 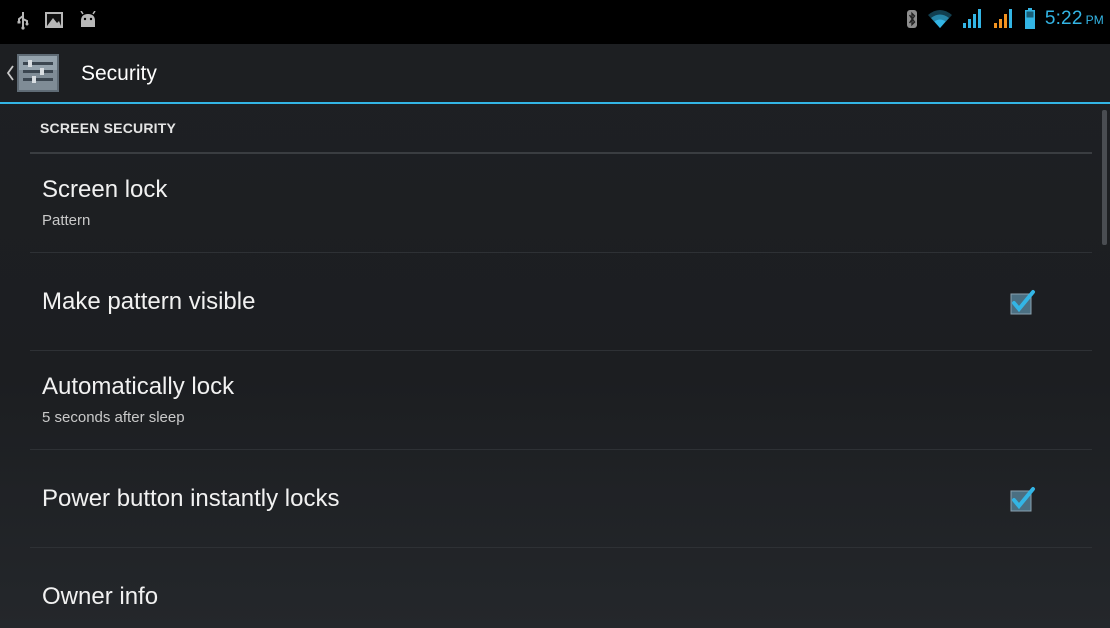 What do you see at coordinates (191, 498) in the screenshot?
I see `power-button-locks-title: Power button instantly locks` at bounding box center [191, 498].